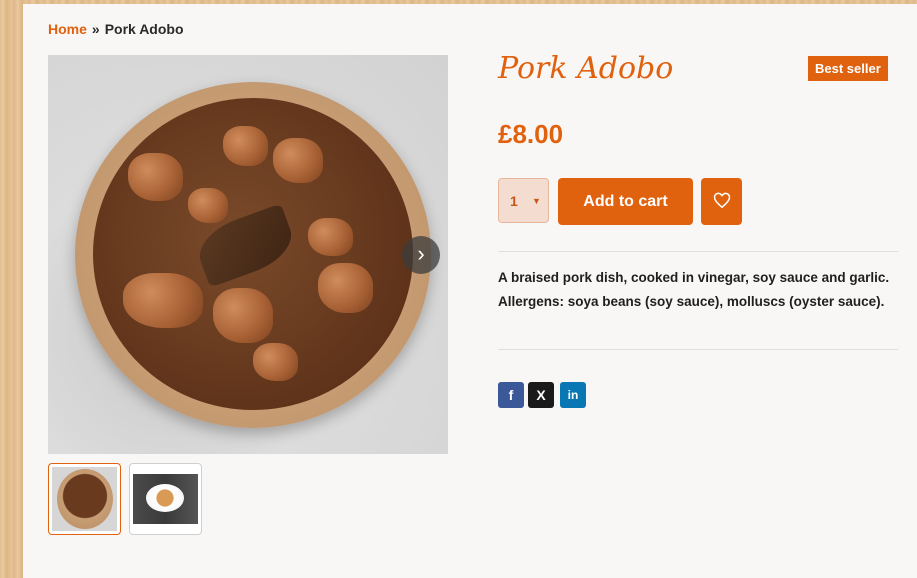 The image size is (917, 578). I want to click on next-image-button: ›, so click(421, 255).